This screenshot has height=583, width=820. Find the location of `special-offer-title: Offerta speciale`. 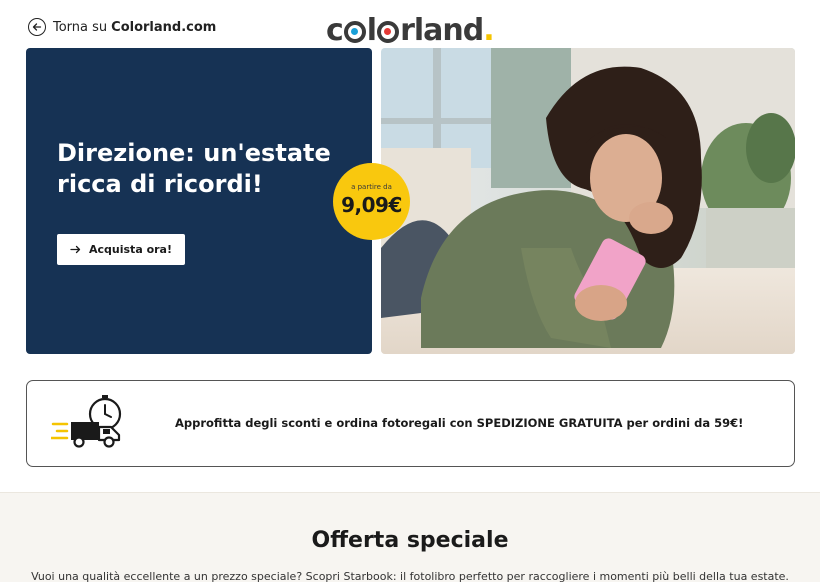

special-offer-title: Offerta speciale is located at coordinates (410, 540).